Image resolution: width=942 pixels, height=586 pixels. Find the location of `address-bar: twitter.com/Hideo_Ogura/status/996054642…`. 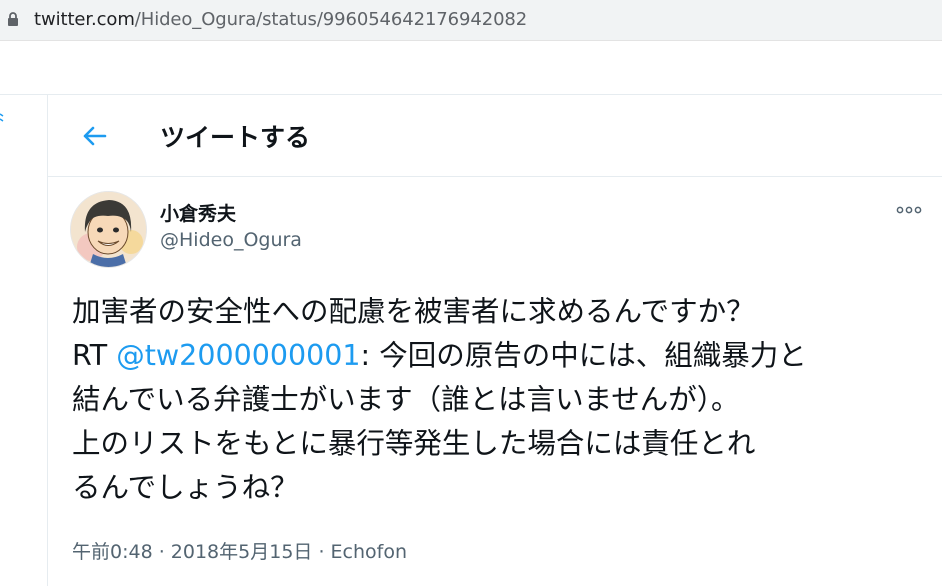

address-bar: twitter.com/Hideo_Ogura/status/996054642… is located at coordinates (471, 20).